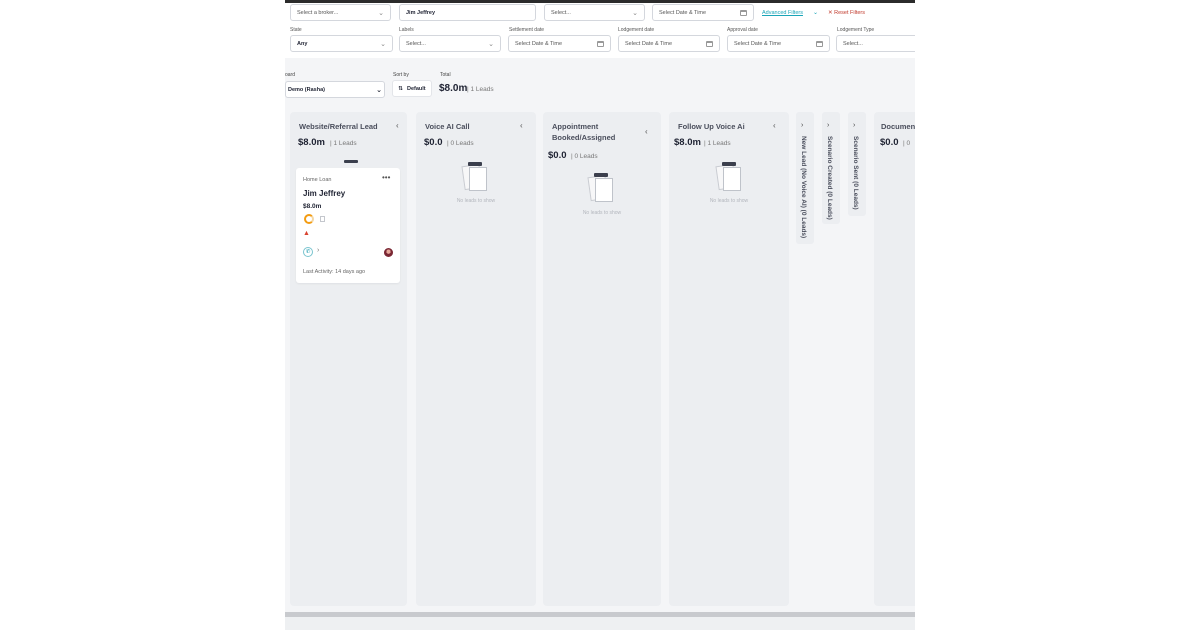 The image size is (1200, 630). What do you see at coordinates (855, 173) in the screenshot?
I see `collapsed-column-title: Scenario Sent (0 Leads)` at bounding box center [855, 173].